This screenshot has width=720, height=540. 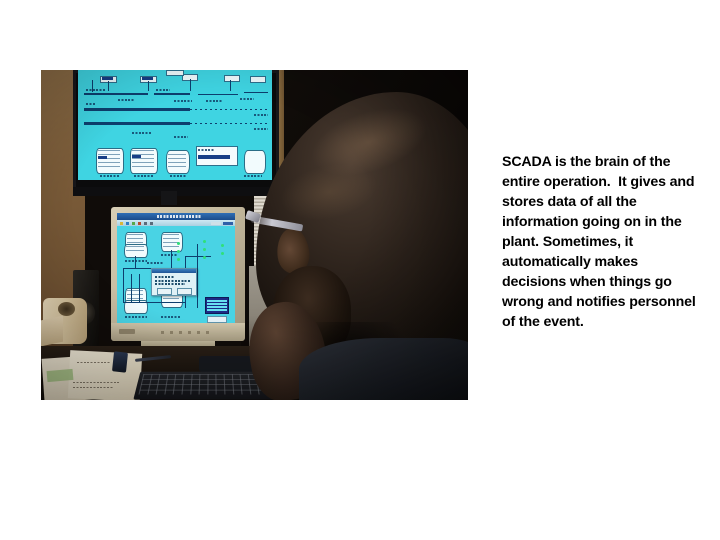 I want to click on dialog-body-text, so click(x=170, y=284).